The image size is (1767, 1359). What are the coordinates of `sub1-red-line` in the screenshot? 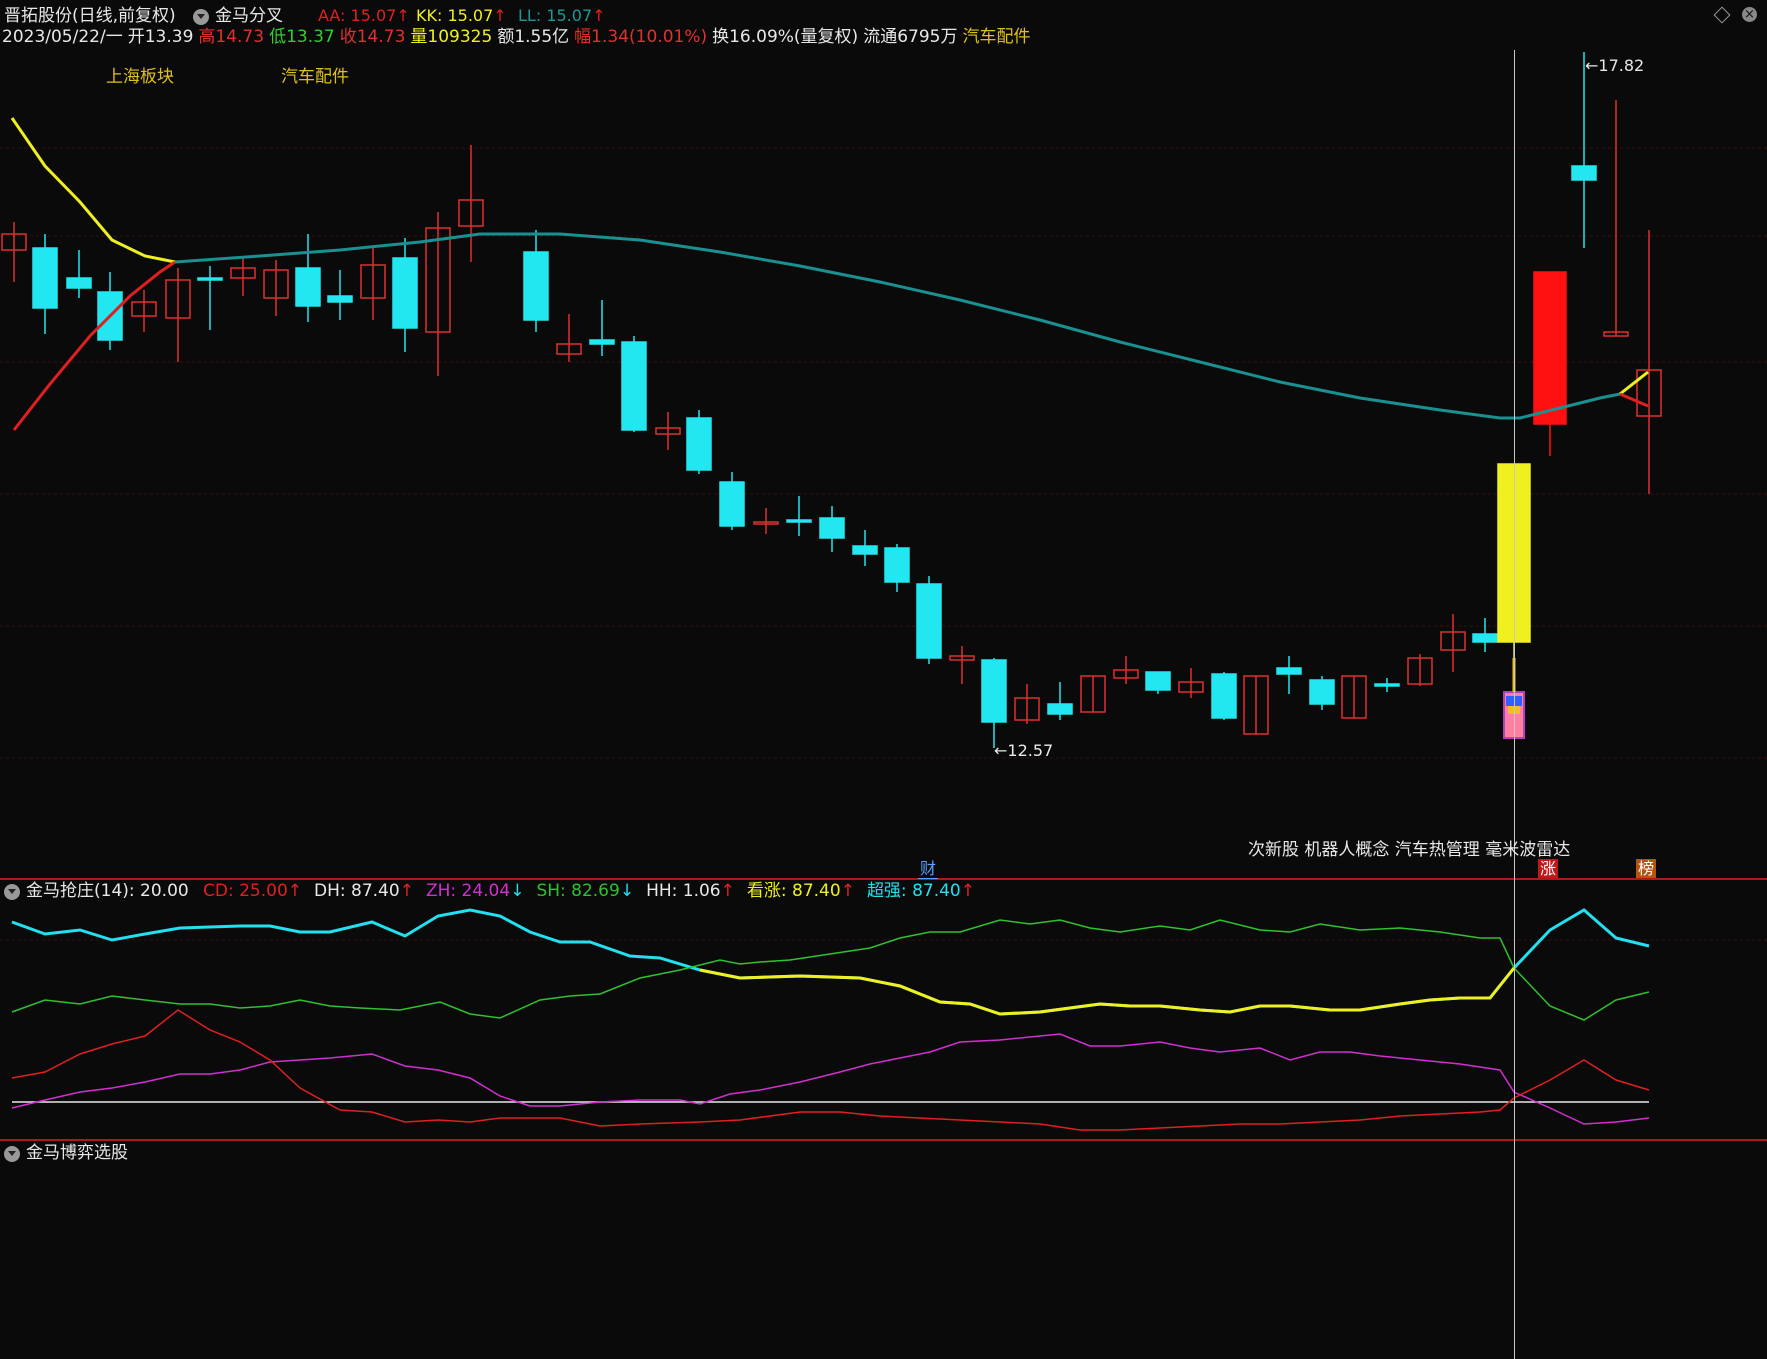 It's located at (830, 1070).